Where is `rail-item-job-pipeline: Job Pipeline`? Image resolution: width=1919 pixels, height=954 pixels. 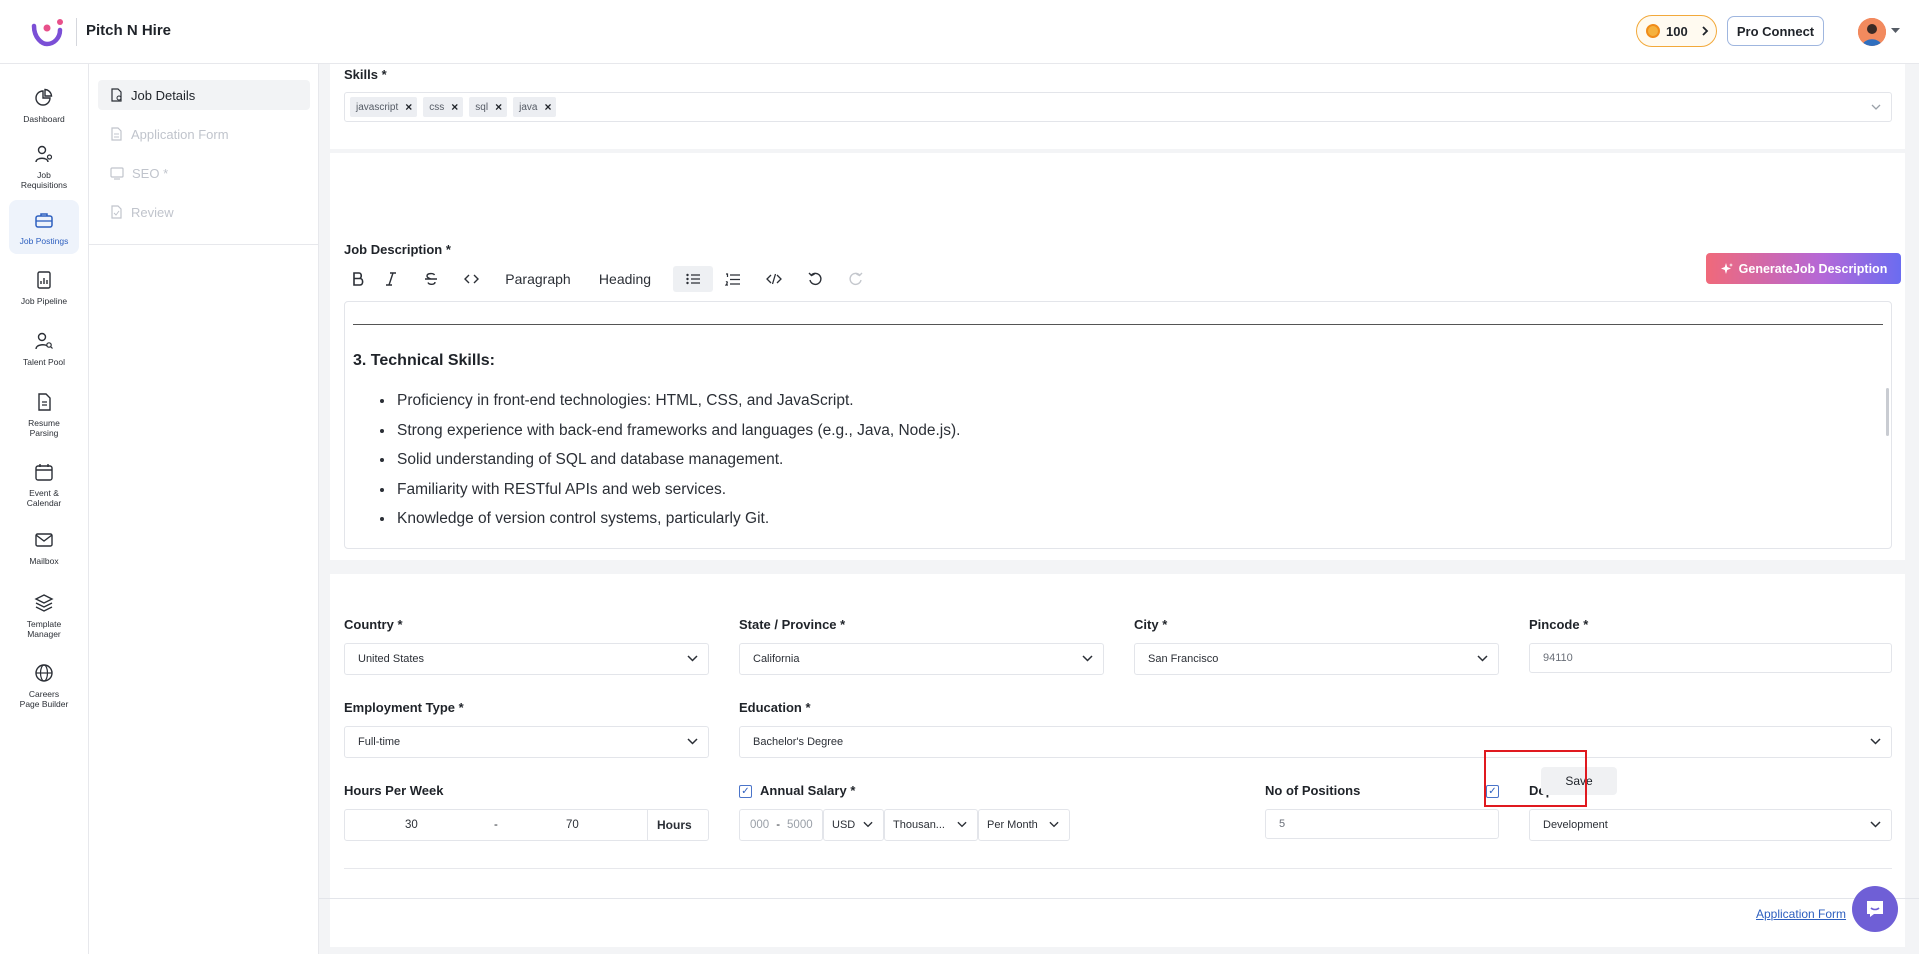
rail-item-job-pipeline: Job Pipeline is located at coordinates (44, 283).